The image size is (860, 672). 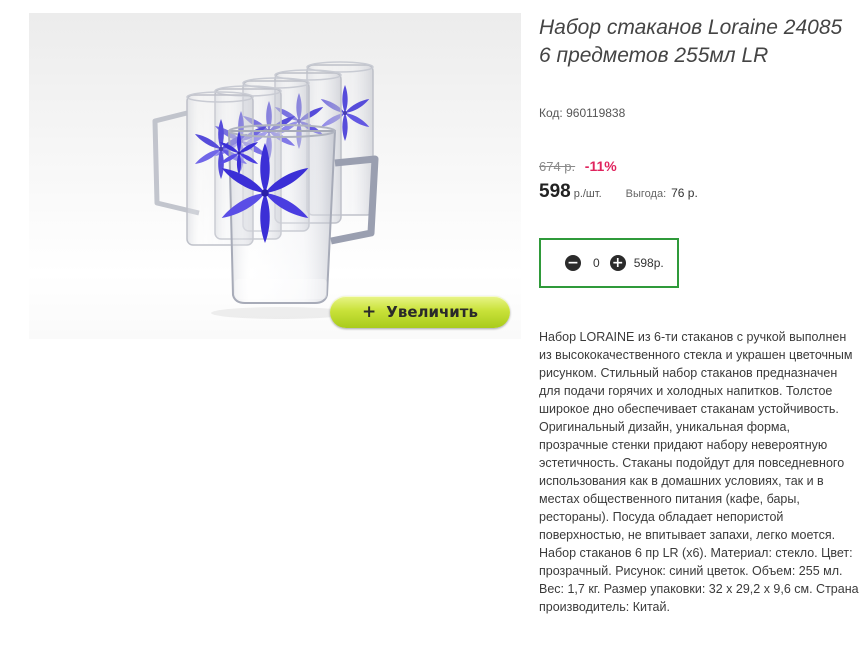 I want to click on zoom-button: + Увеличить, so click(x=420, y=312).